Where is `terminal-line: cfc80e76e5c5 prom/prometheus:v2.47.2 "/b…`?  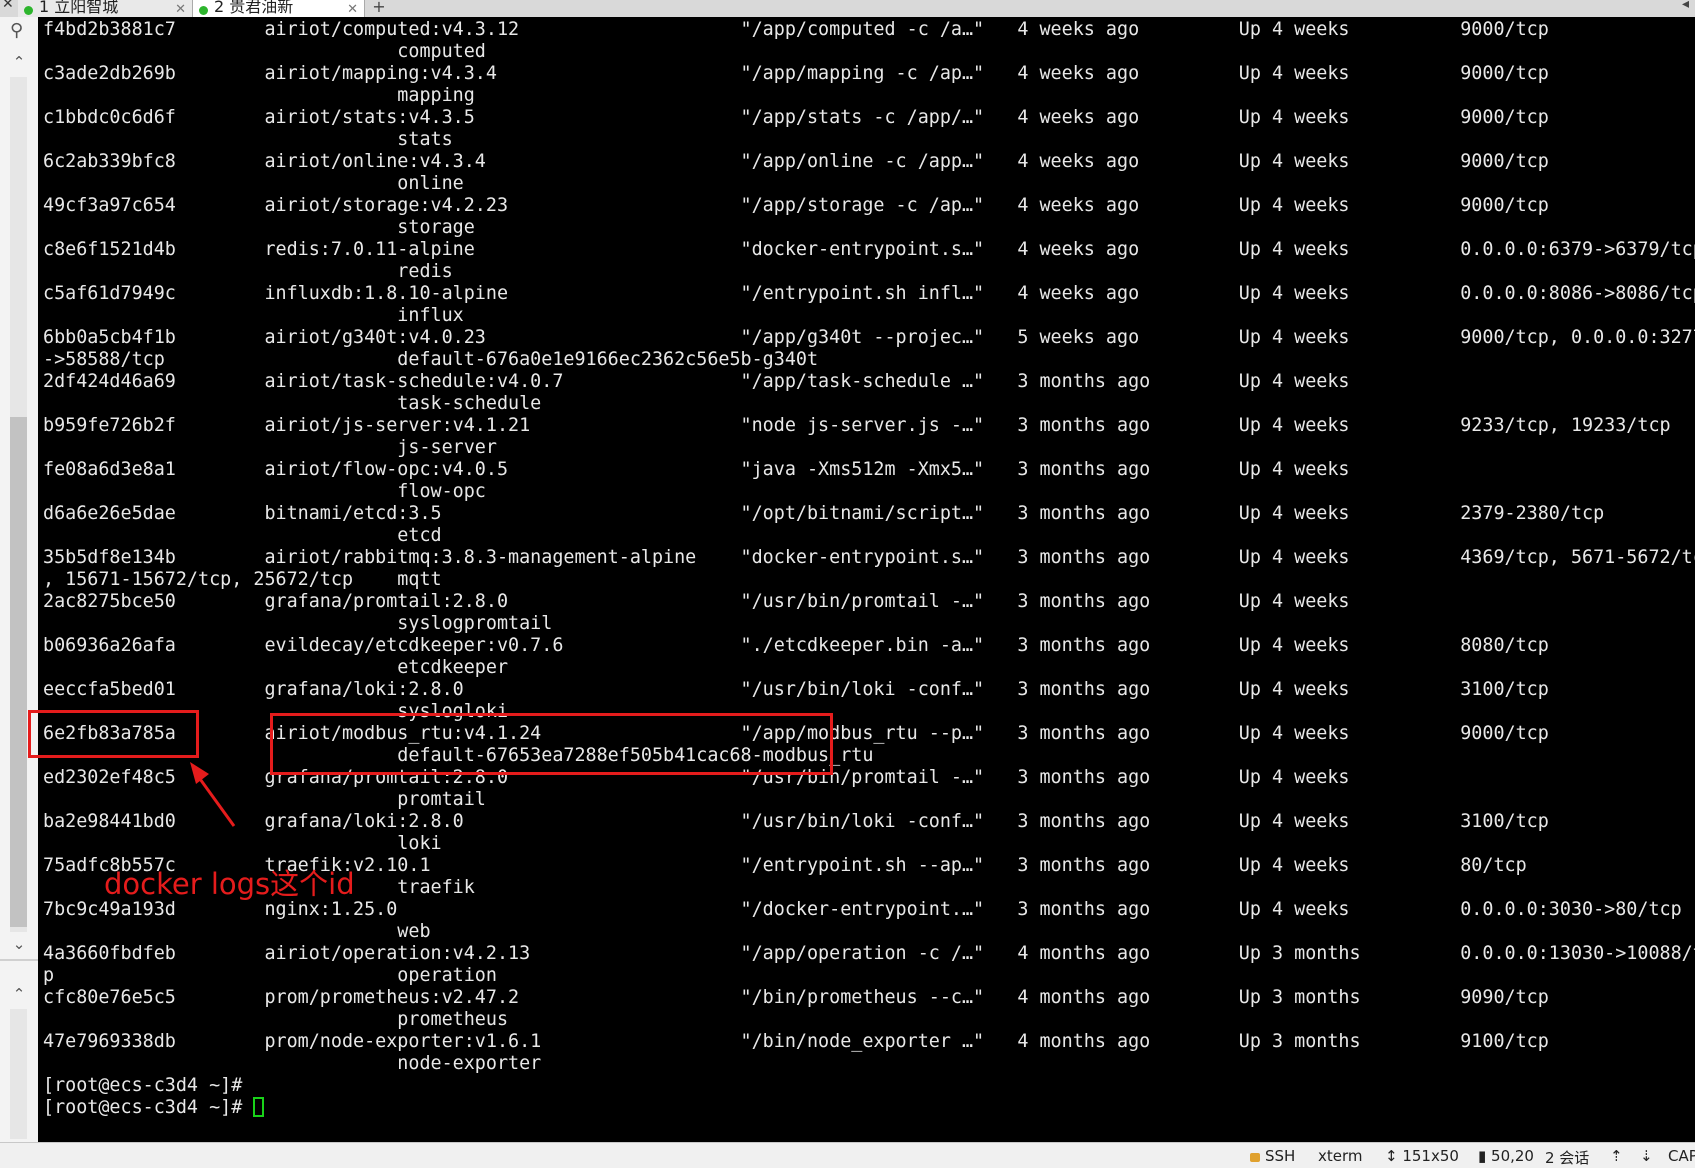 terminal-line: cfc80e76e5c5 prom/prometheus:v2.47.2 "/b… is located at coordinates (796, 997).